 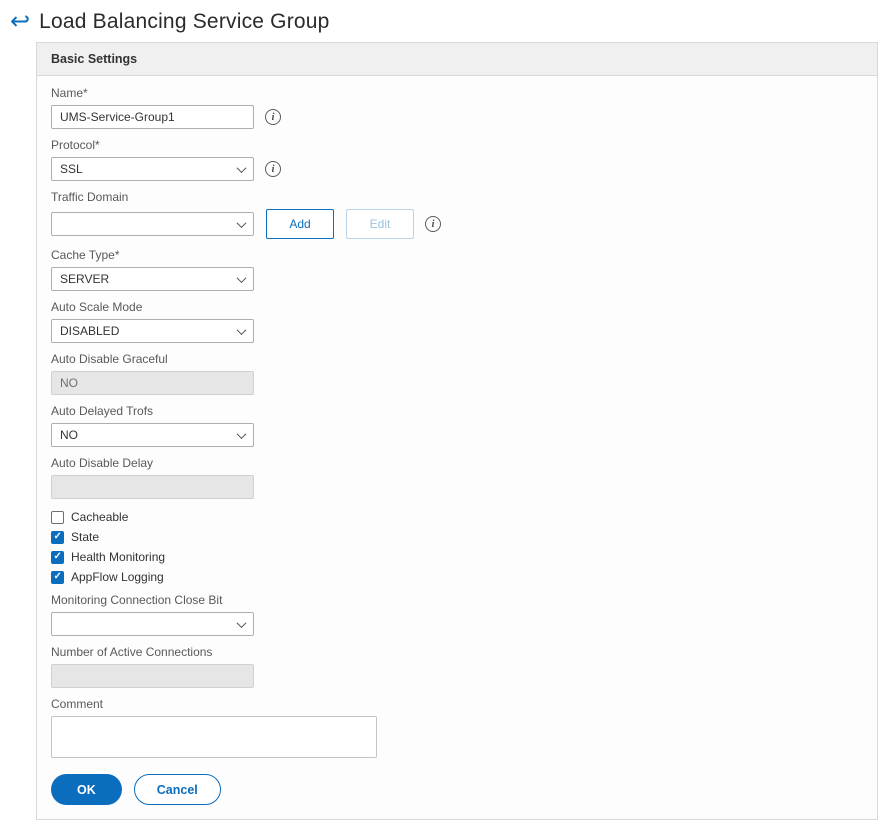 What do you see at coordinates (457, 577) in the screenshot?
I see `appflow-logging-checkbox-row: AppFlow Logging` at bounding box center [457, 577].